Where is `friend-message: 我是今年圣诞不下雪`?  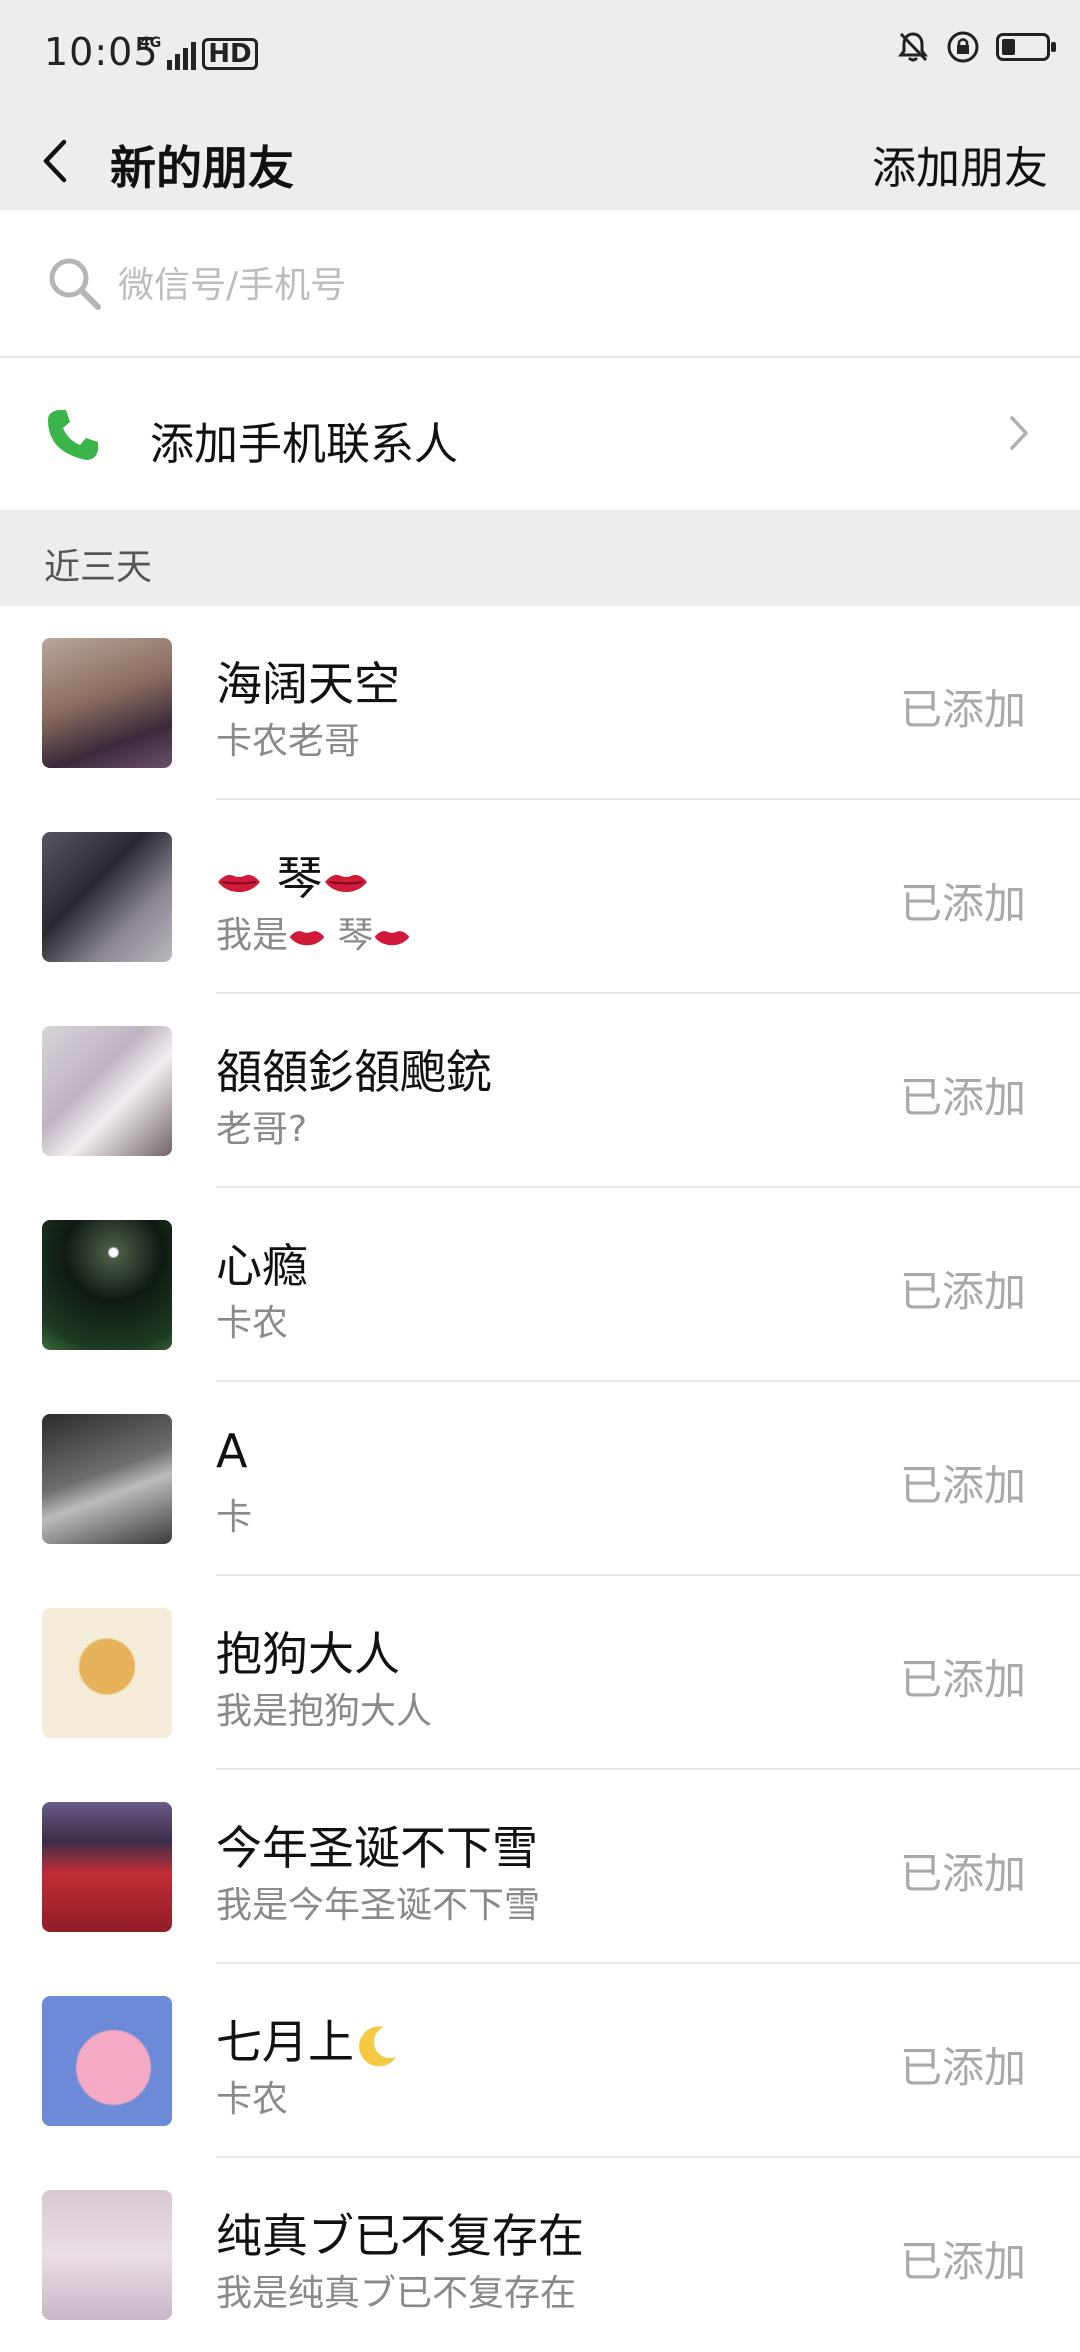 friend-message: 我是今年圣诞不下雪 is located at coordinates (378, 1905).